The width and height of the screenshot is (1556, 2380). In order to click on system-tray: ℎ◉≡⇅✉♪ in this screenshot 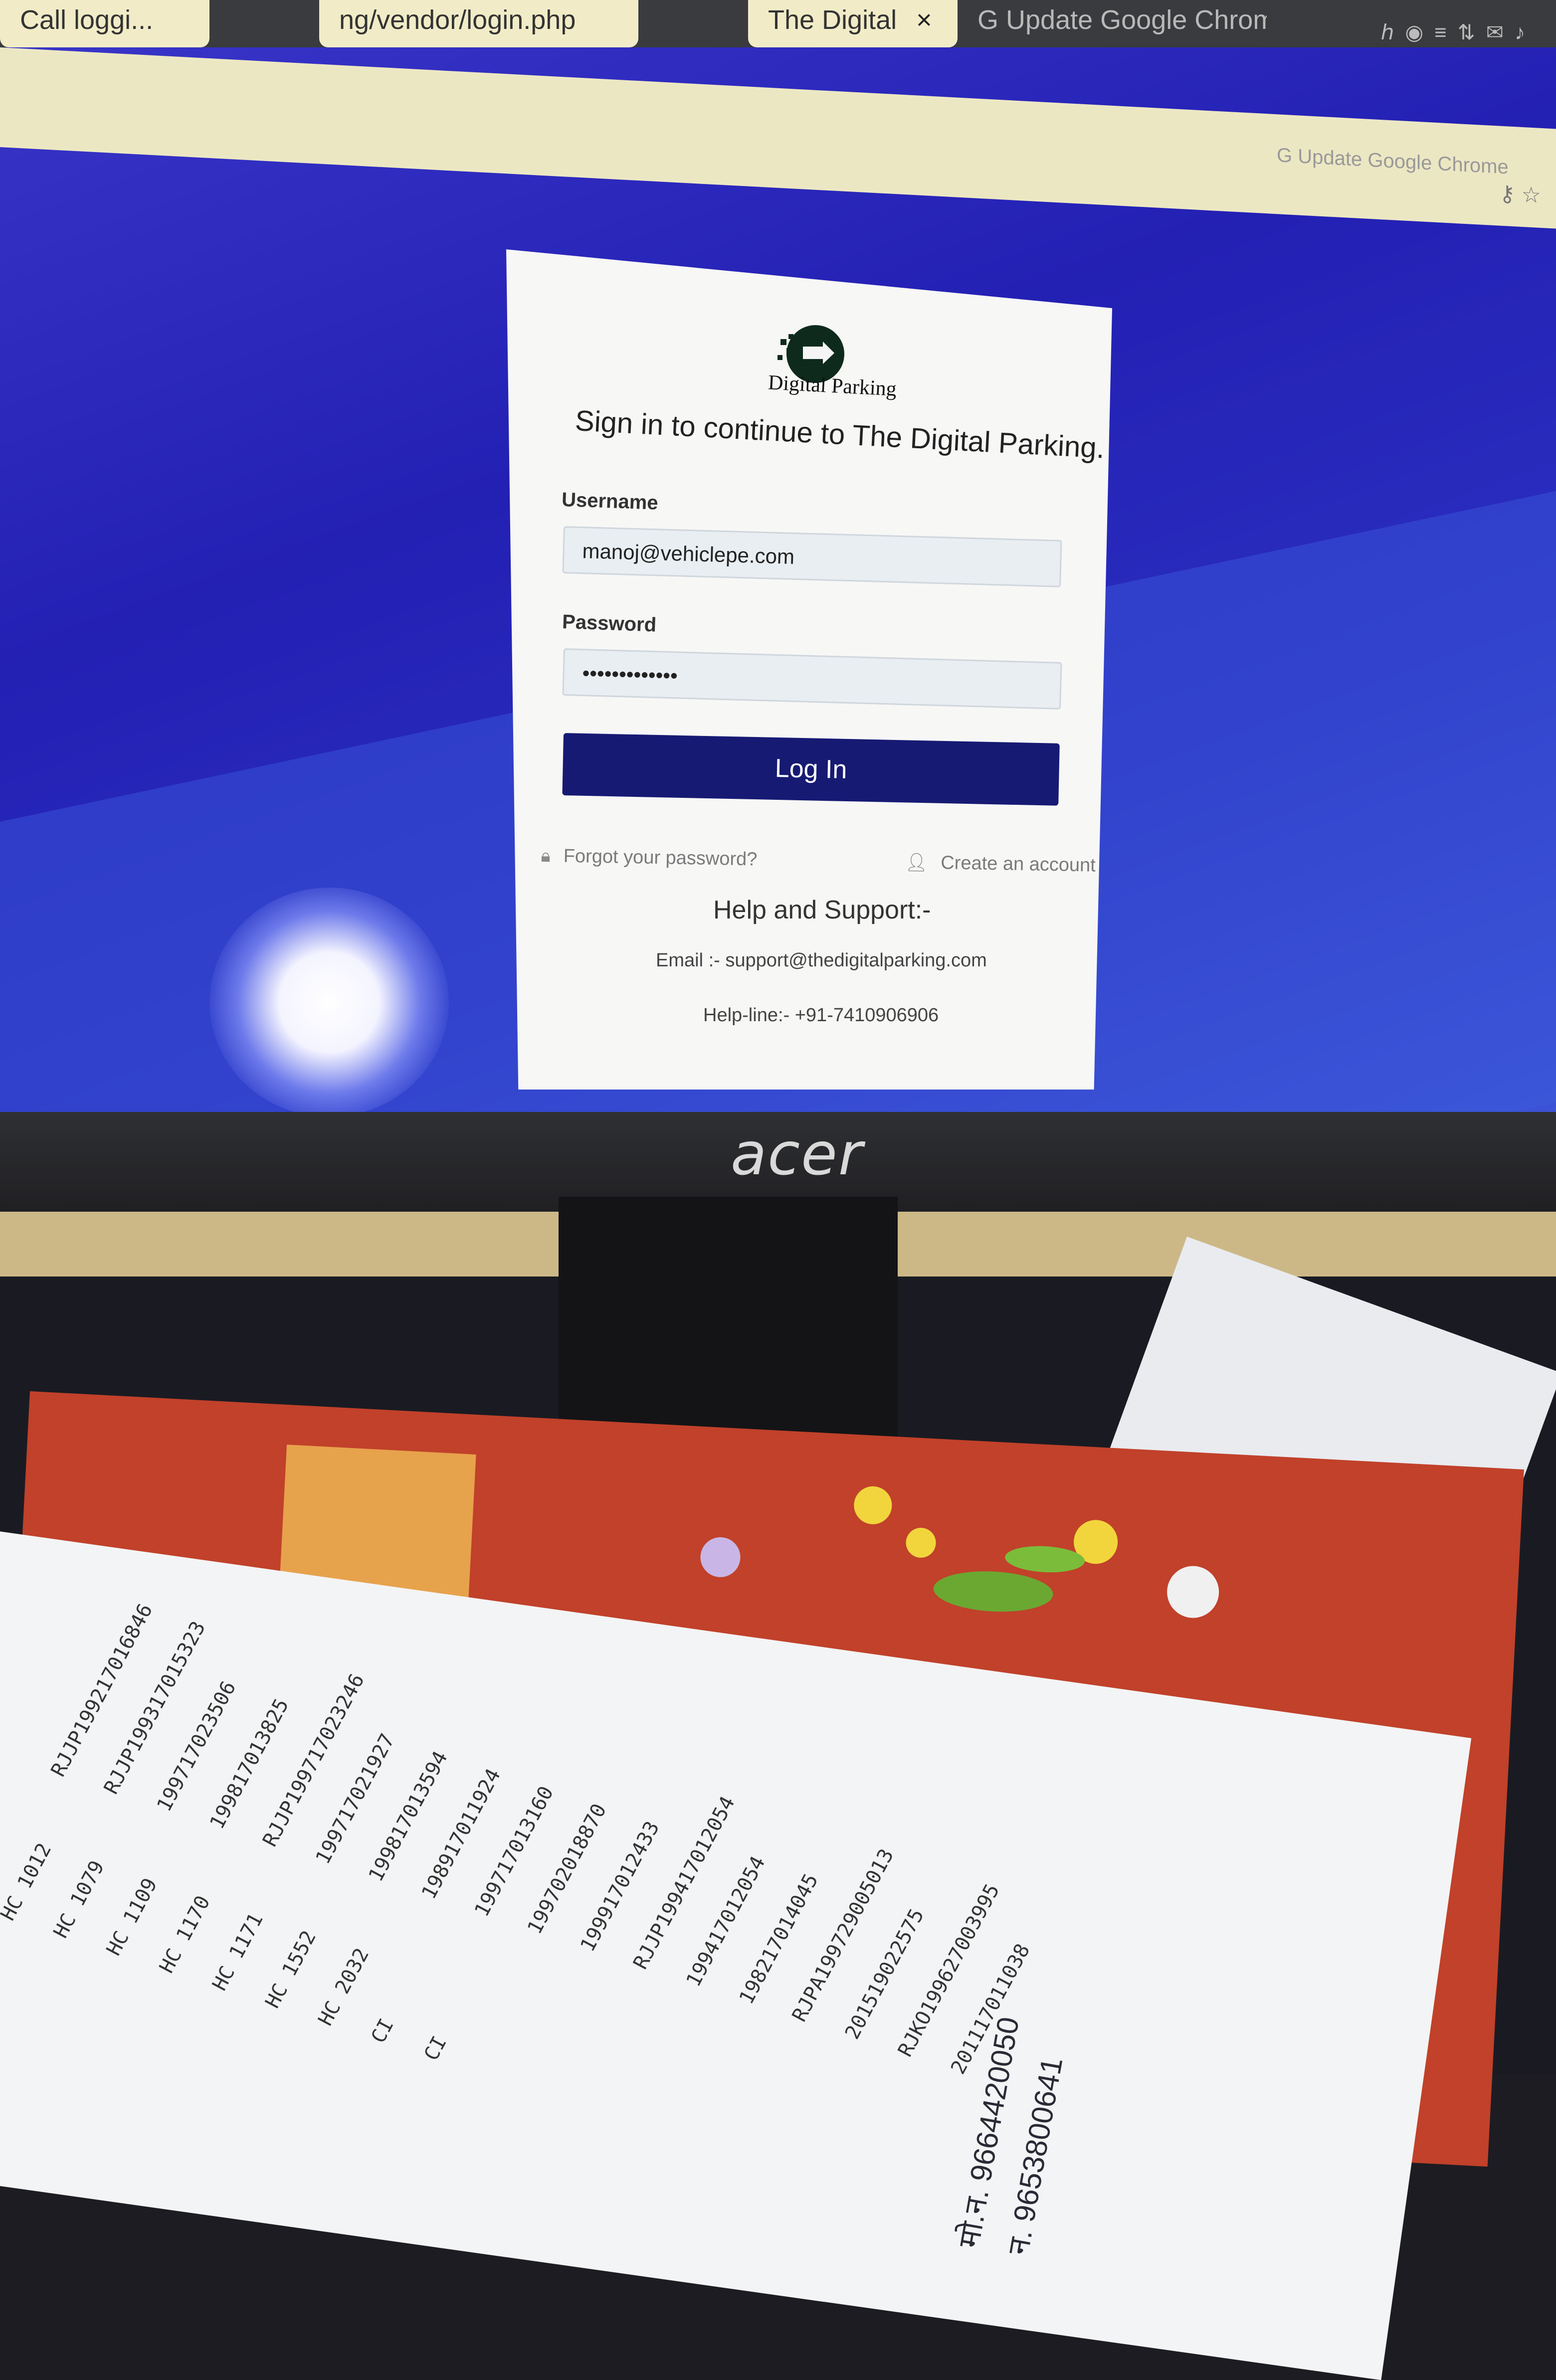, I will do `click(1458, 32)`.